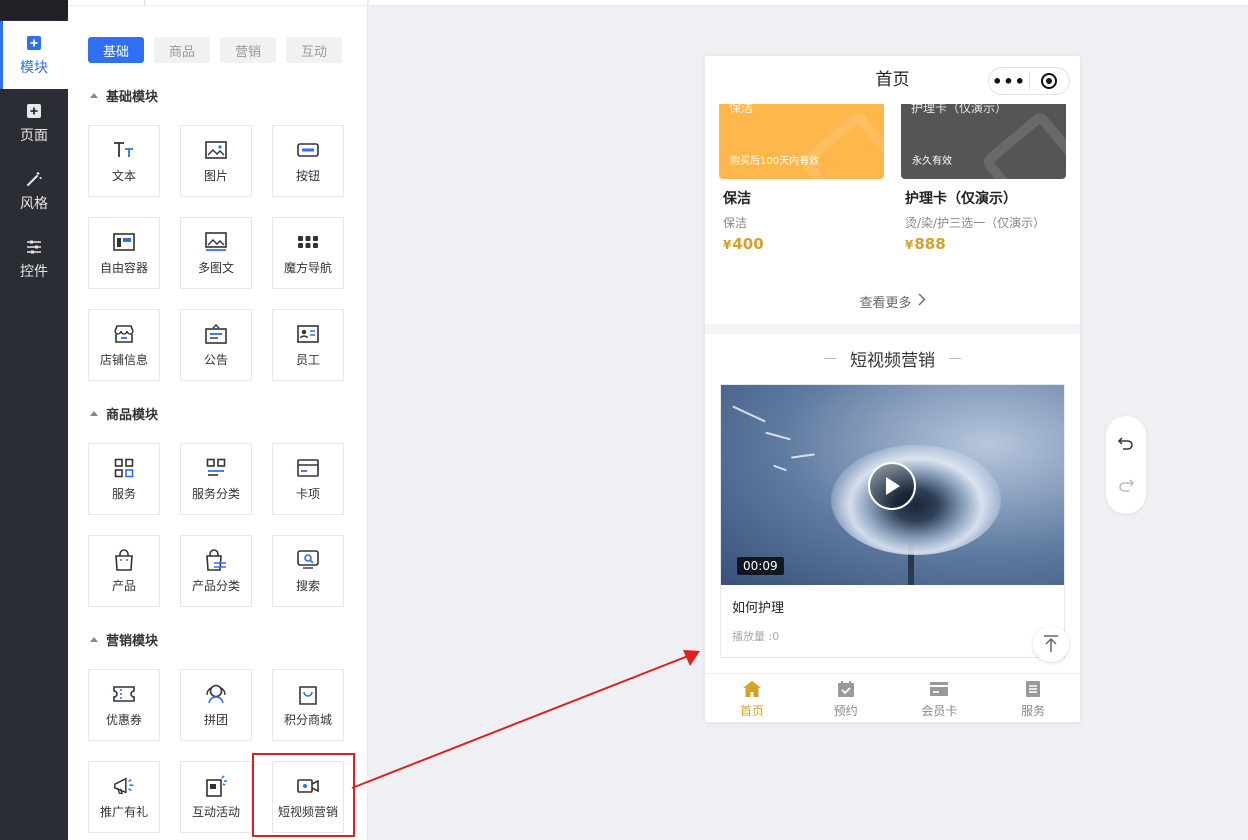  I want to click on module-referral: 推广有礼, so click(124, 797).